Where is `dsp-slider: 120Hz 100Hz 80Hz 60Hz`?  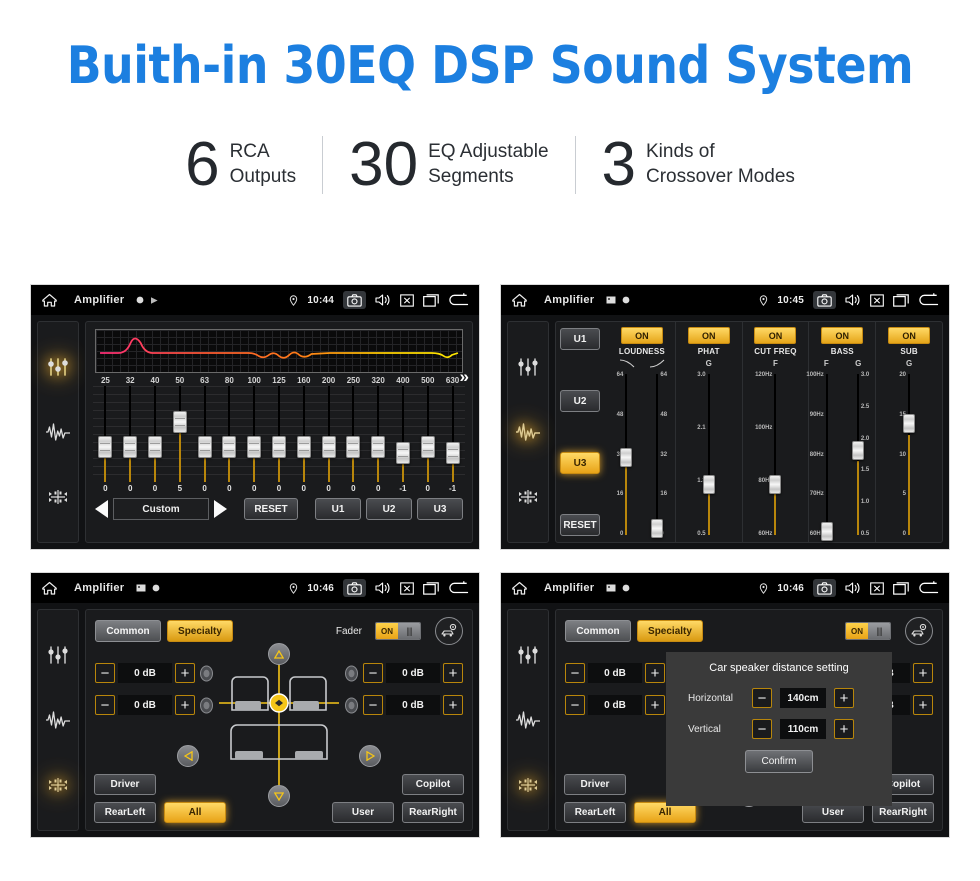
dsp-slider: 120Hz 100Hz 80Hz 60Hz is located at coordinates (773, 454).